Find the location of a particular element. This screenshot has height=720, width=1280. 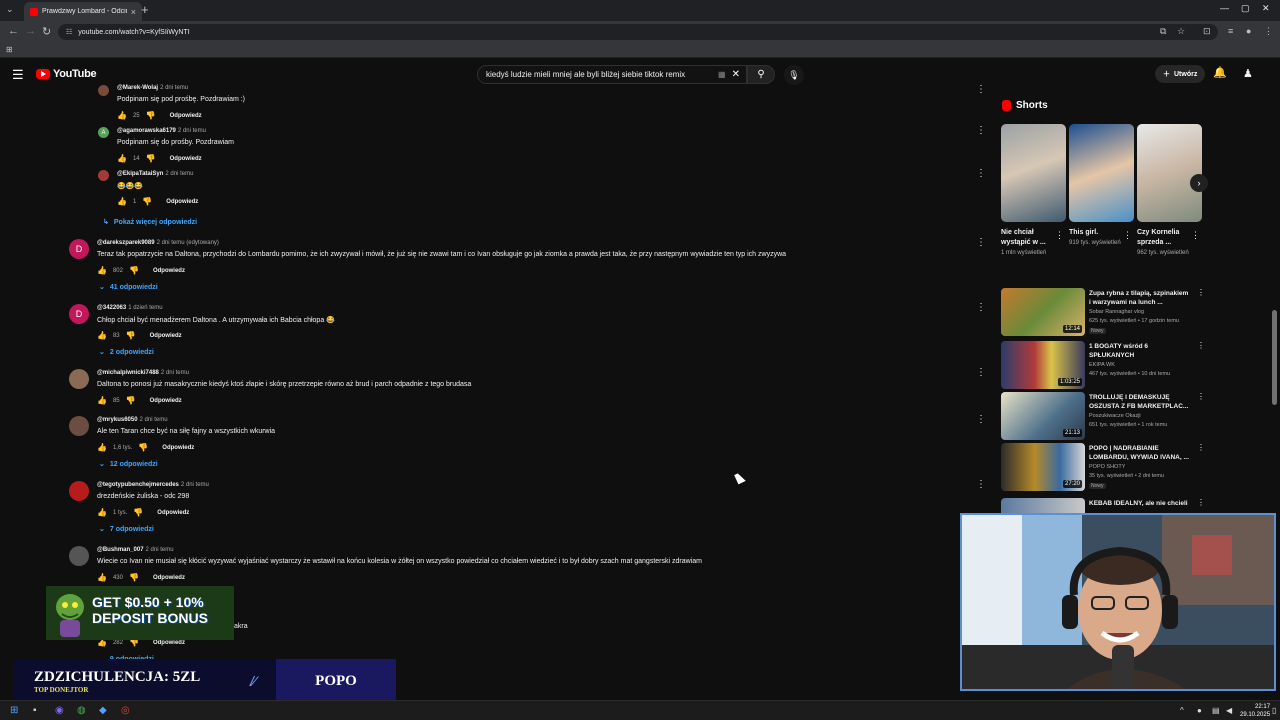

close-window-icon: ✕ is located at coordinates (1266, 8).